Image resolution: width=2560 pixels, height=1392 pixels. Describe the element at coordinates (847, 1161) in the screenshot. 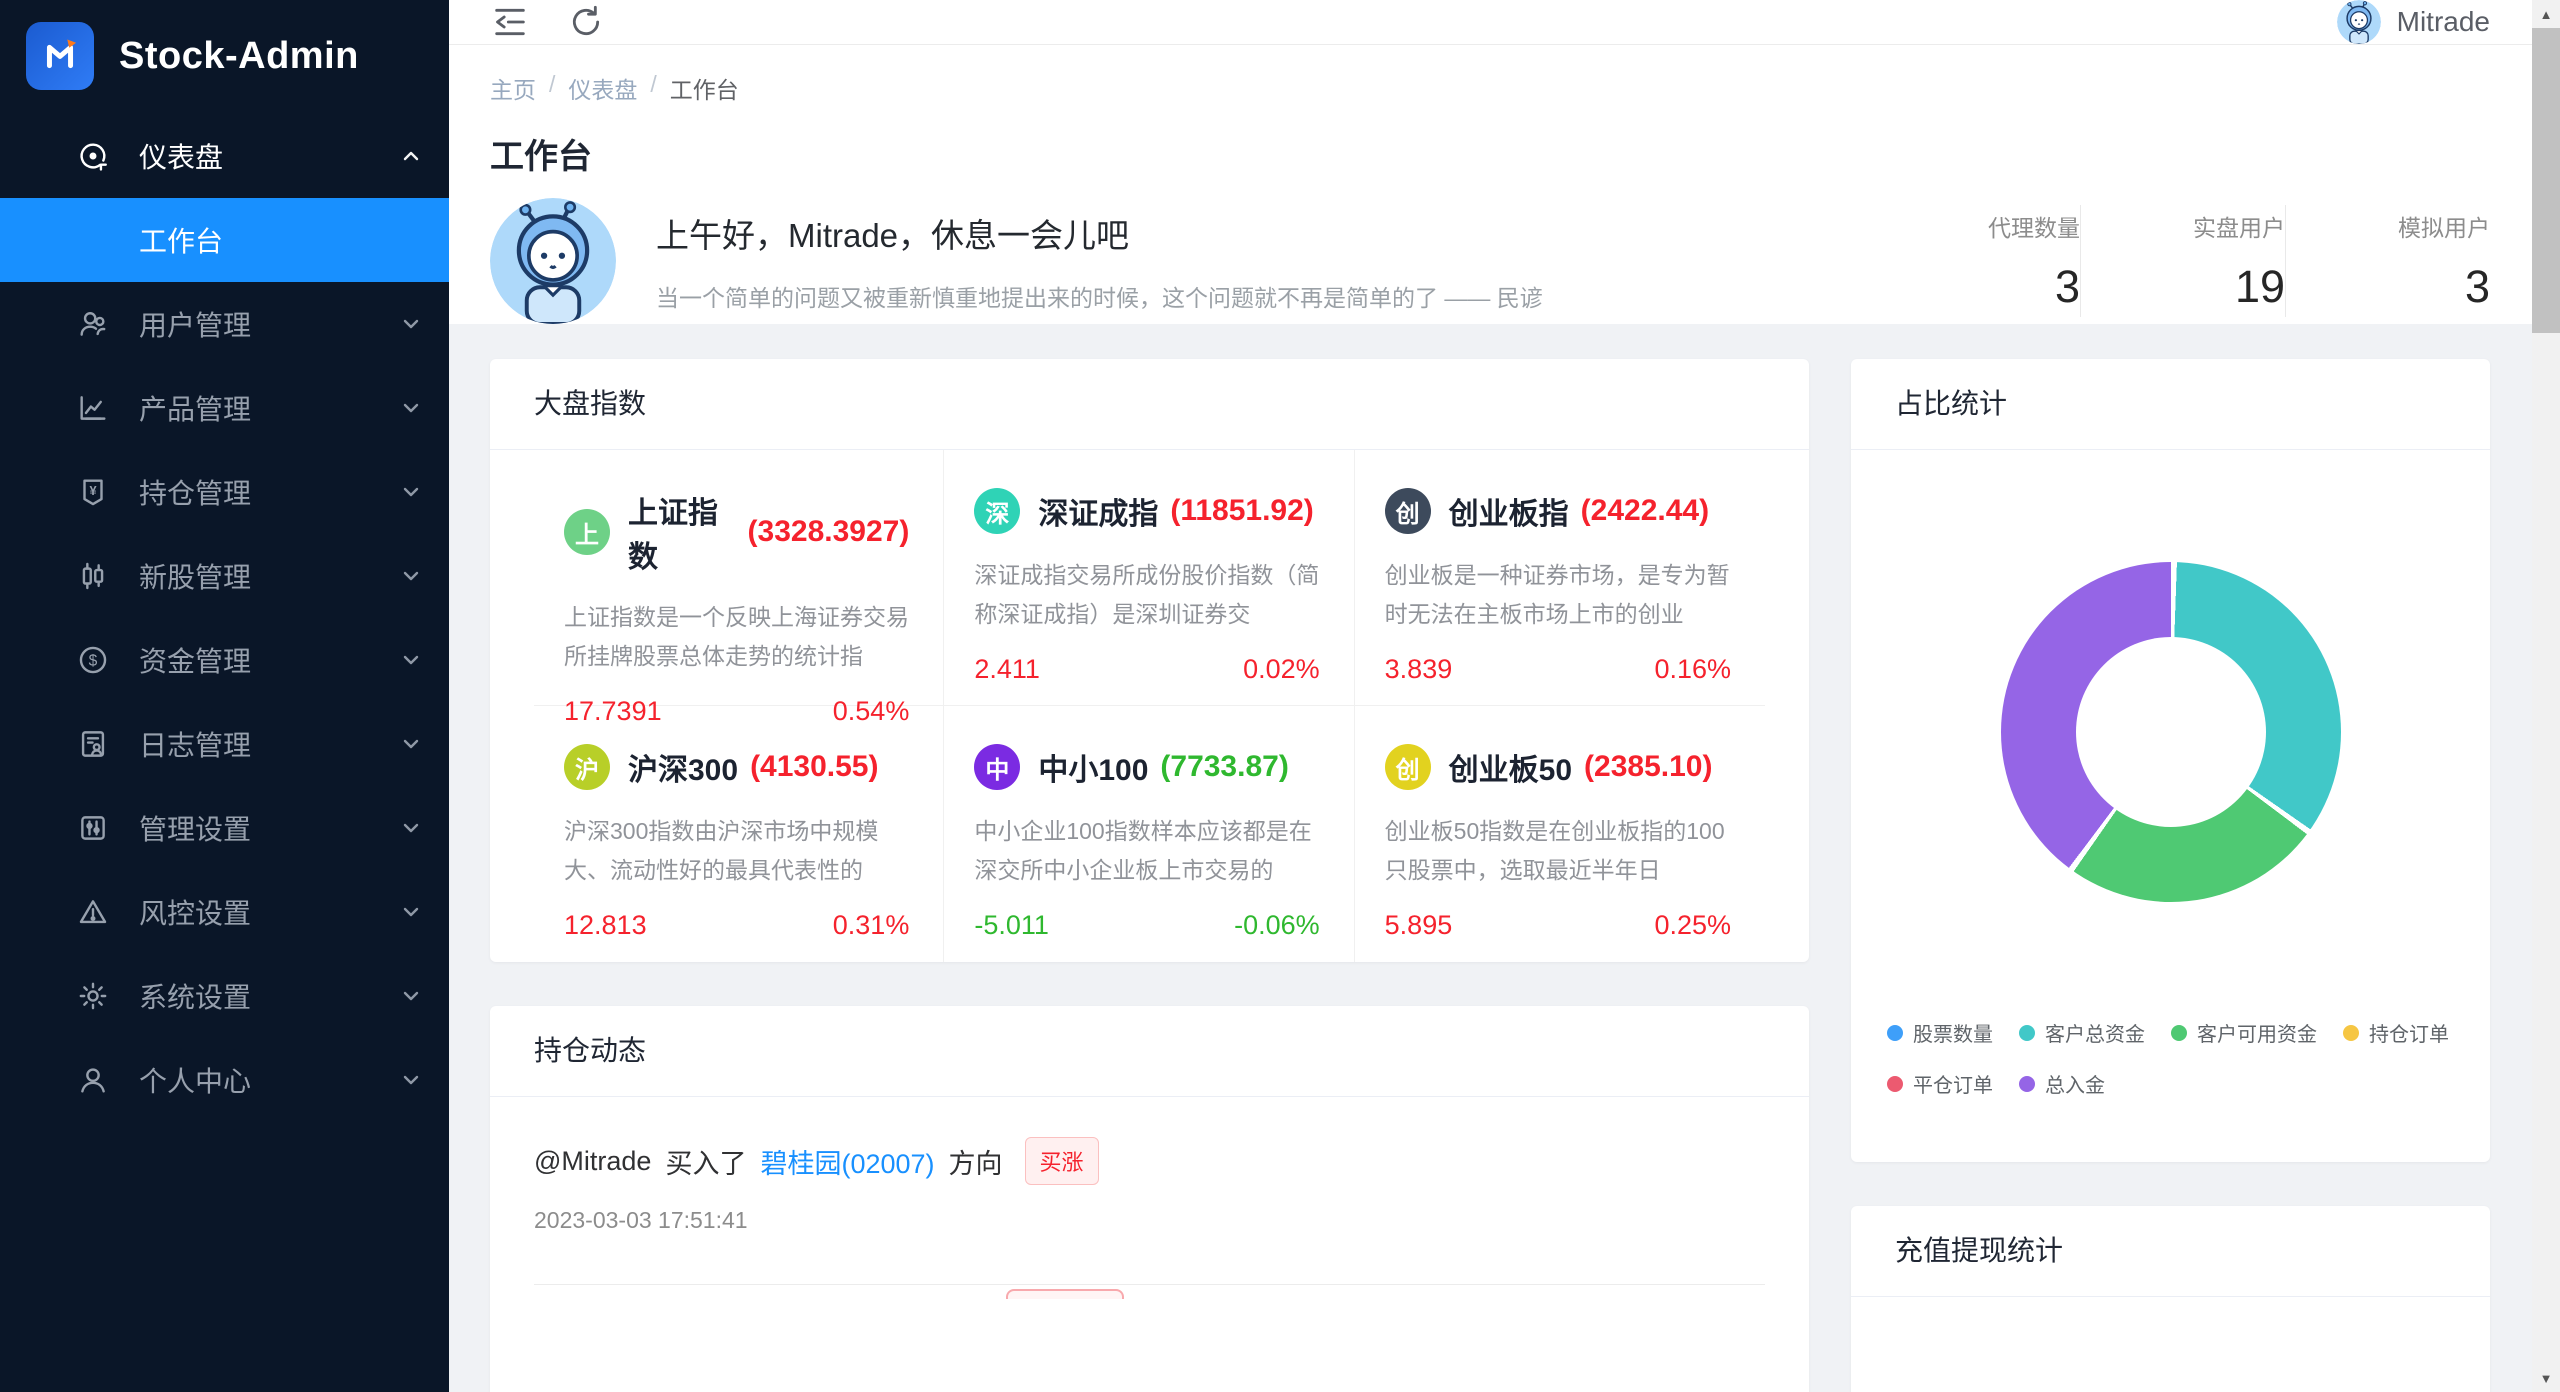

I see `stock-link: 碧桂园(02007)` at that location.